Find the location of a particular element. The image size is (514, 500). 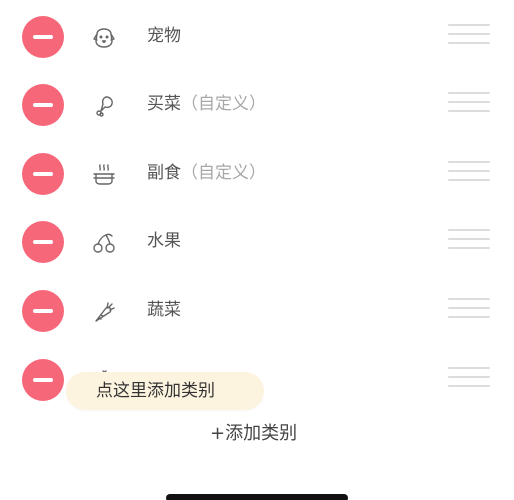

category-name: 蔬菜 is located at coordinates (164, 310).